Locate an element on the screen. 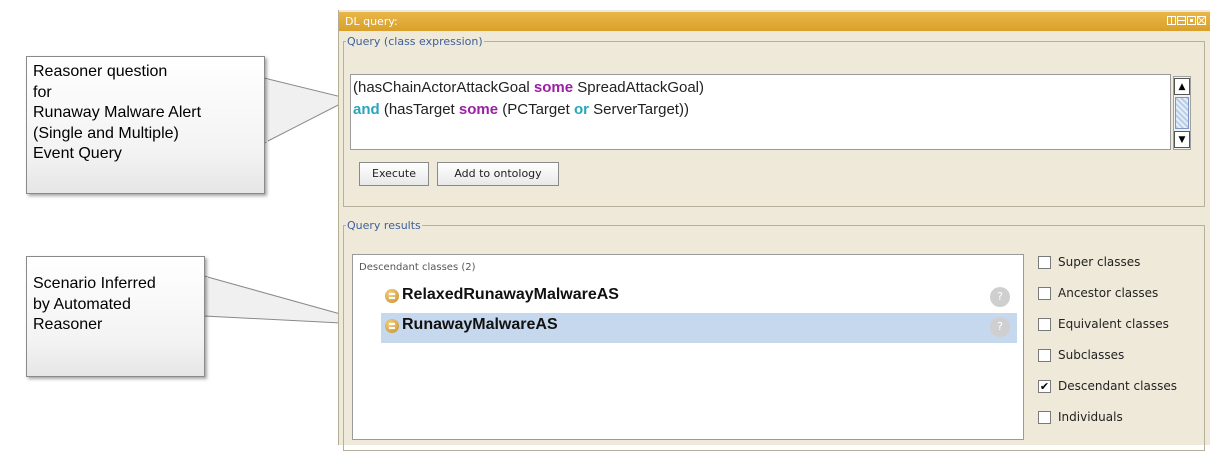 This screenshot has height=451, width=1213. view-title-bar: DL query: is located at coordinates (774, 21).